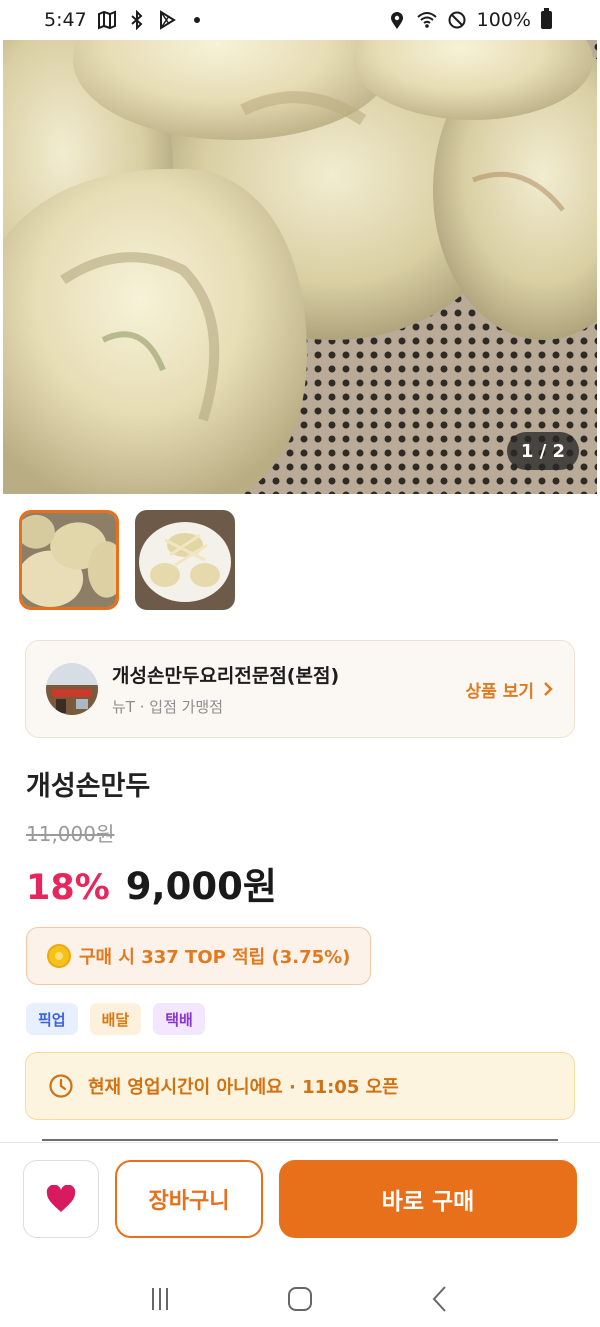  Describe the element at coordinates (469, 19) in the screenshot. I see `status-right: 100%` at that location.